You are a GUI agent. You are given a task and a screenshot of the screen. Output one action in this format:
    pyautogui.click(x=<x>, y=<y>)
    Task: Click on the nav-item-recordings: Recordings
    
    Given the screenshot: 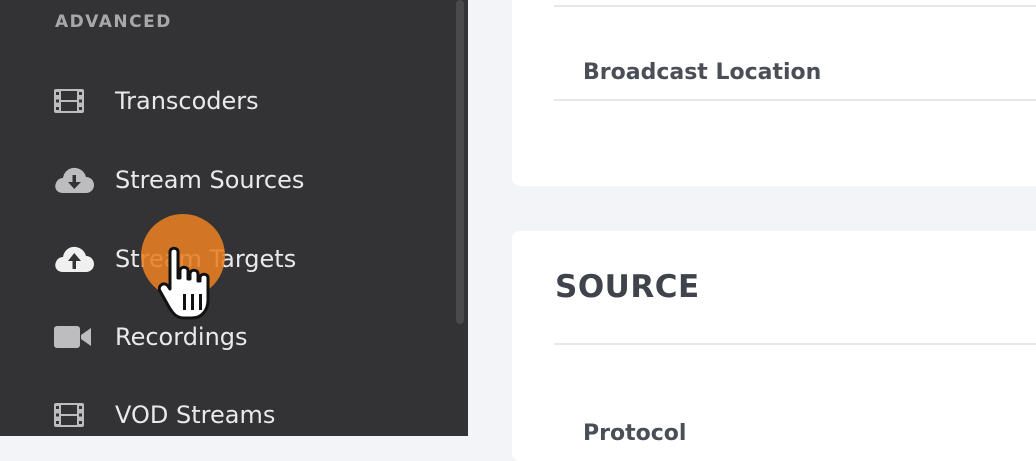 What is the action you would take?
    pyautogui.click(x=225, y=337)
    